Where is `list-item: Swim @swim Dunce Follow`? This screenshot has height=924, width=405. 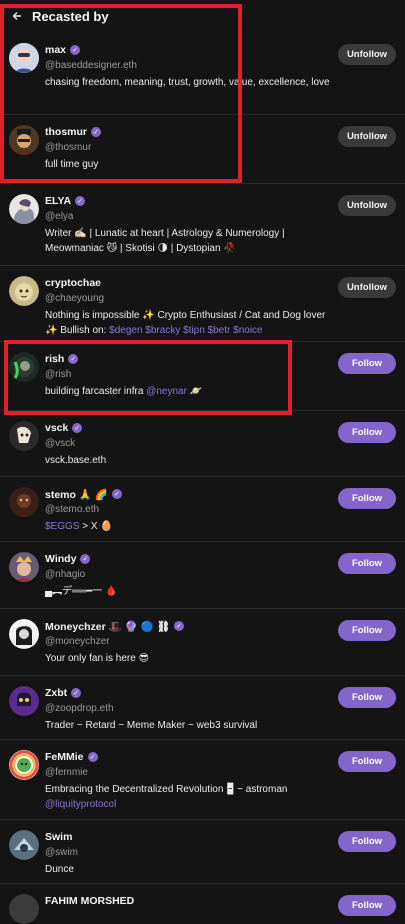
list-item: Swim @swim Dunce Follow is located at coordinates (202, 852).